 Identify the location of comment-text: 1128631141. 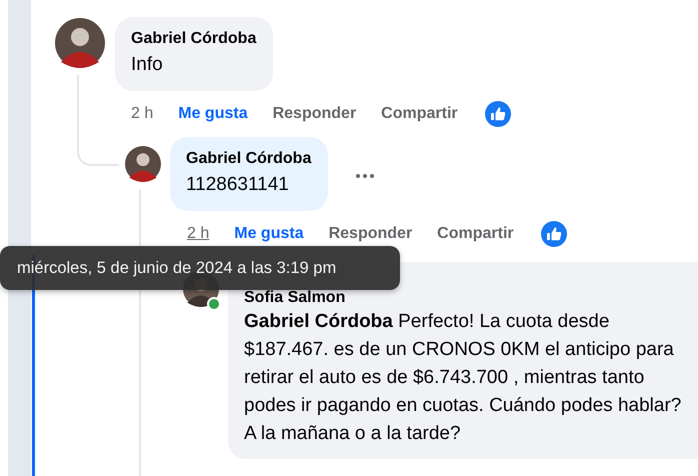
(238, 185).